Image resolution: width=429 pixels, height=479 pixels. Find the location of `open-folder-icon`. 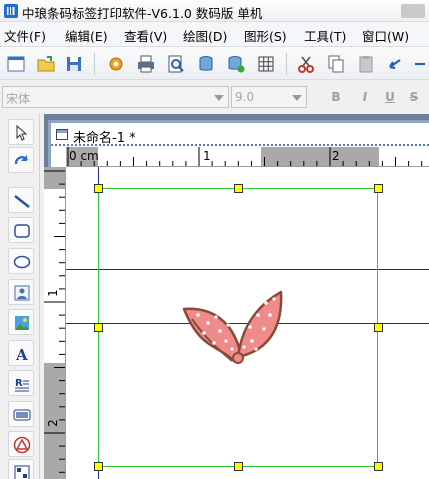

open-folder-icon is located at coordinates (46, 64).